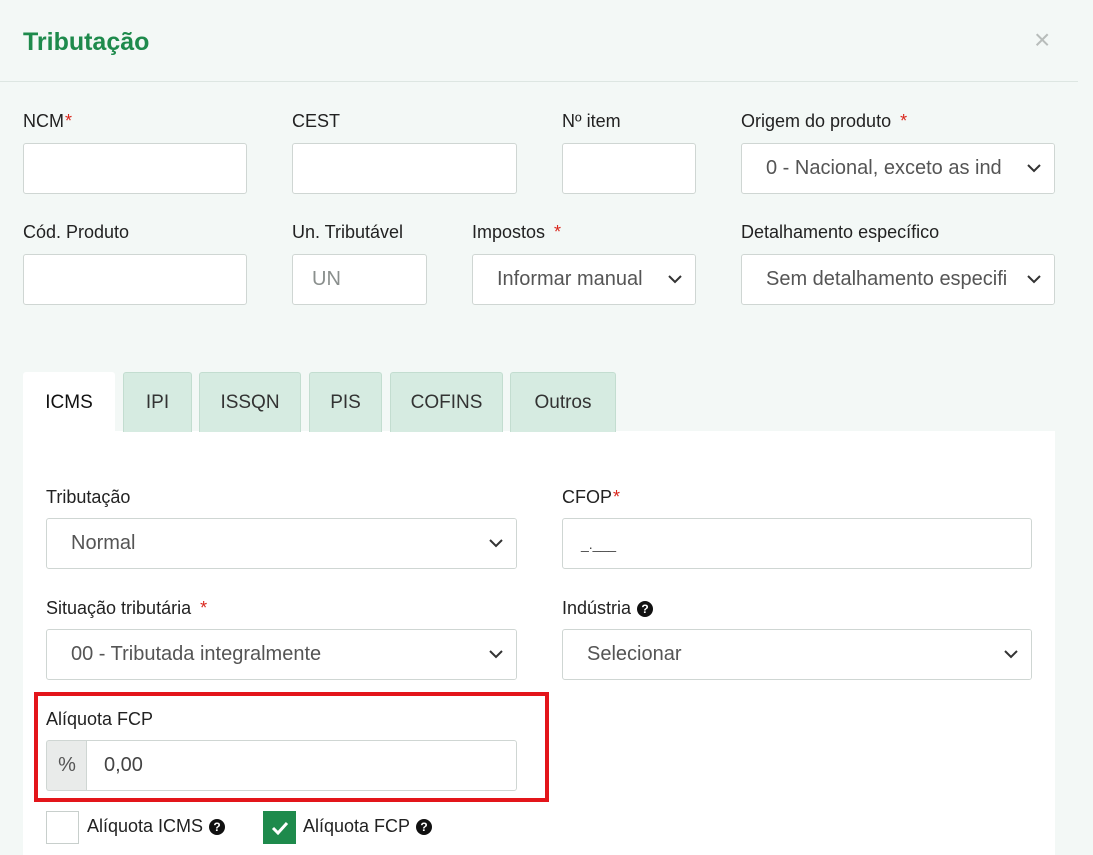  What do you see at coordinates (88, 497) in the screenshot?
I see `tributacao-label: Tributação` at bounding box center [88, 497].